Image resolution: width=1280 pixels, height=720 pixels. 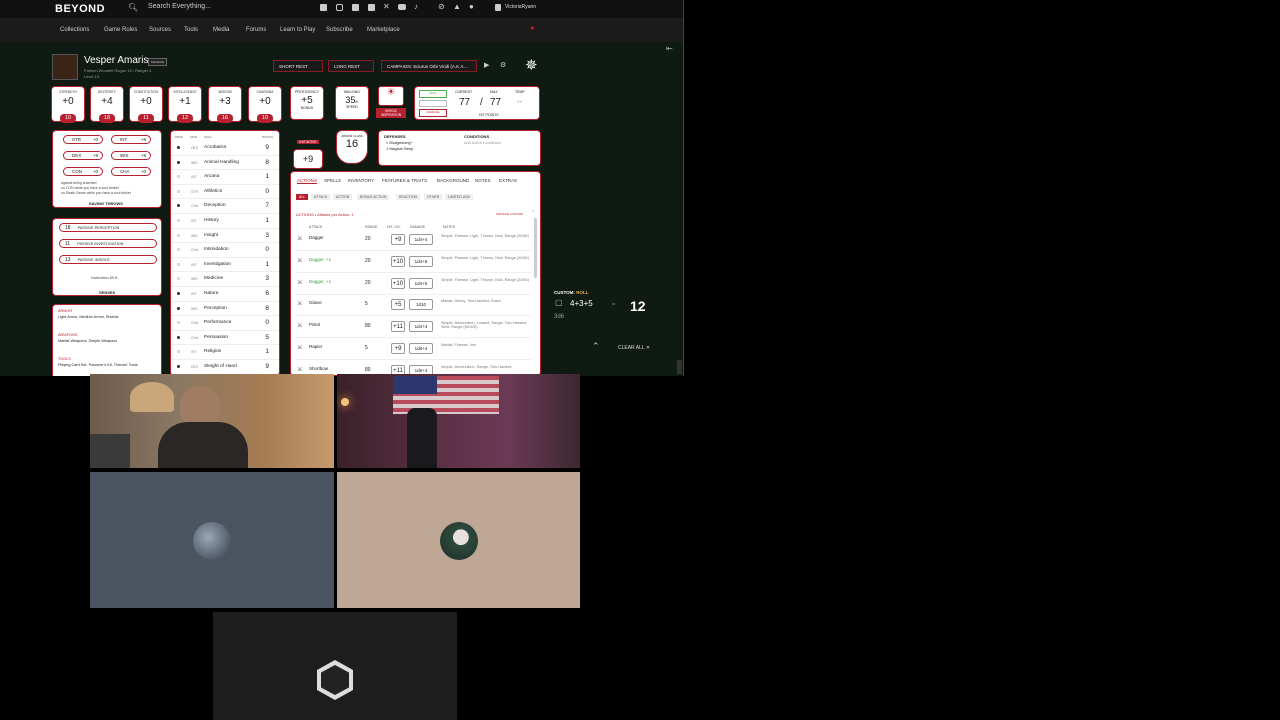 What do you see at coordinates (256, 30) in the screenshot?
I see `nav-forums: Forums` at bounding box center [256, 30].